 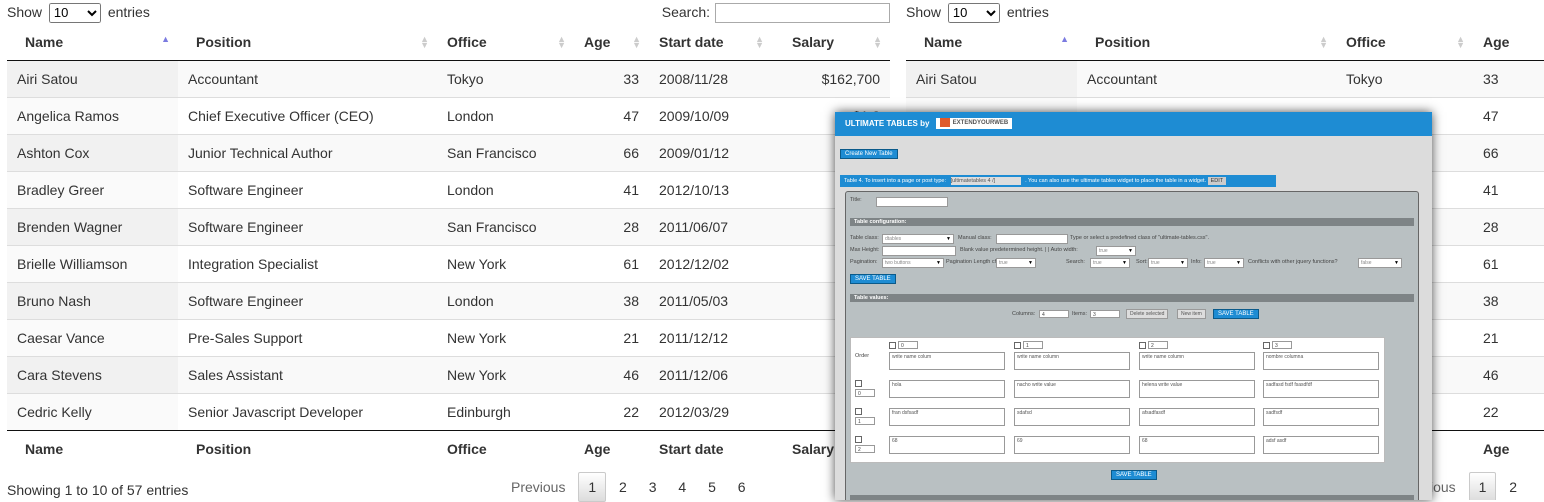 What do you see at coordinates (1321, 389) in the screenshot?
I see `cell-value-field: sadfasd fsdf fsasdfdf` at bounding box center [1321, 389].